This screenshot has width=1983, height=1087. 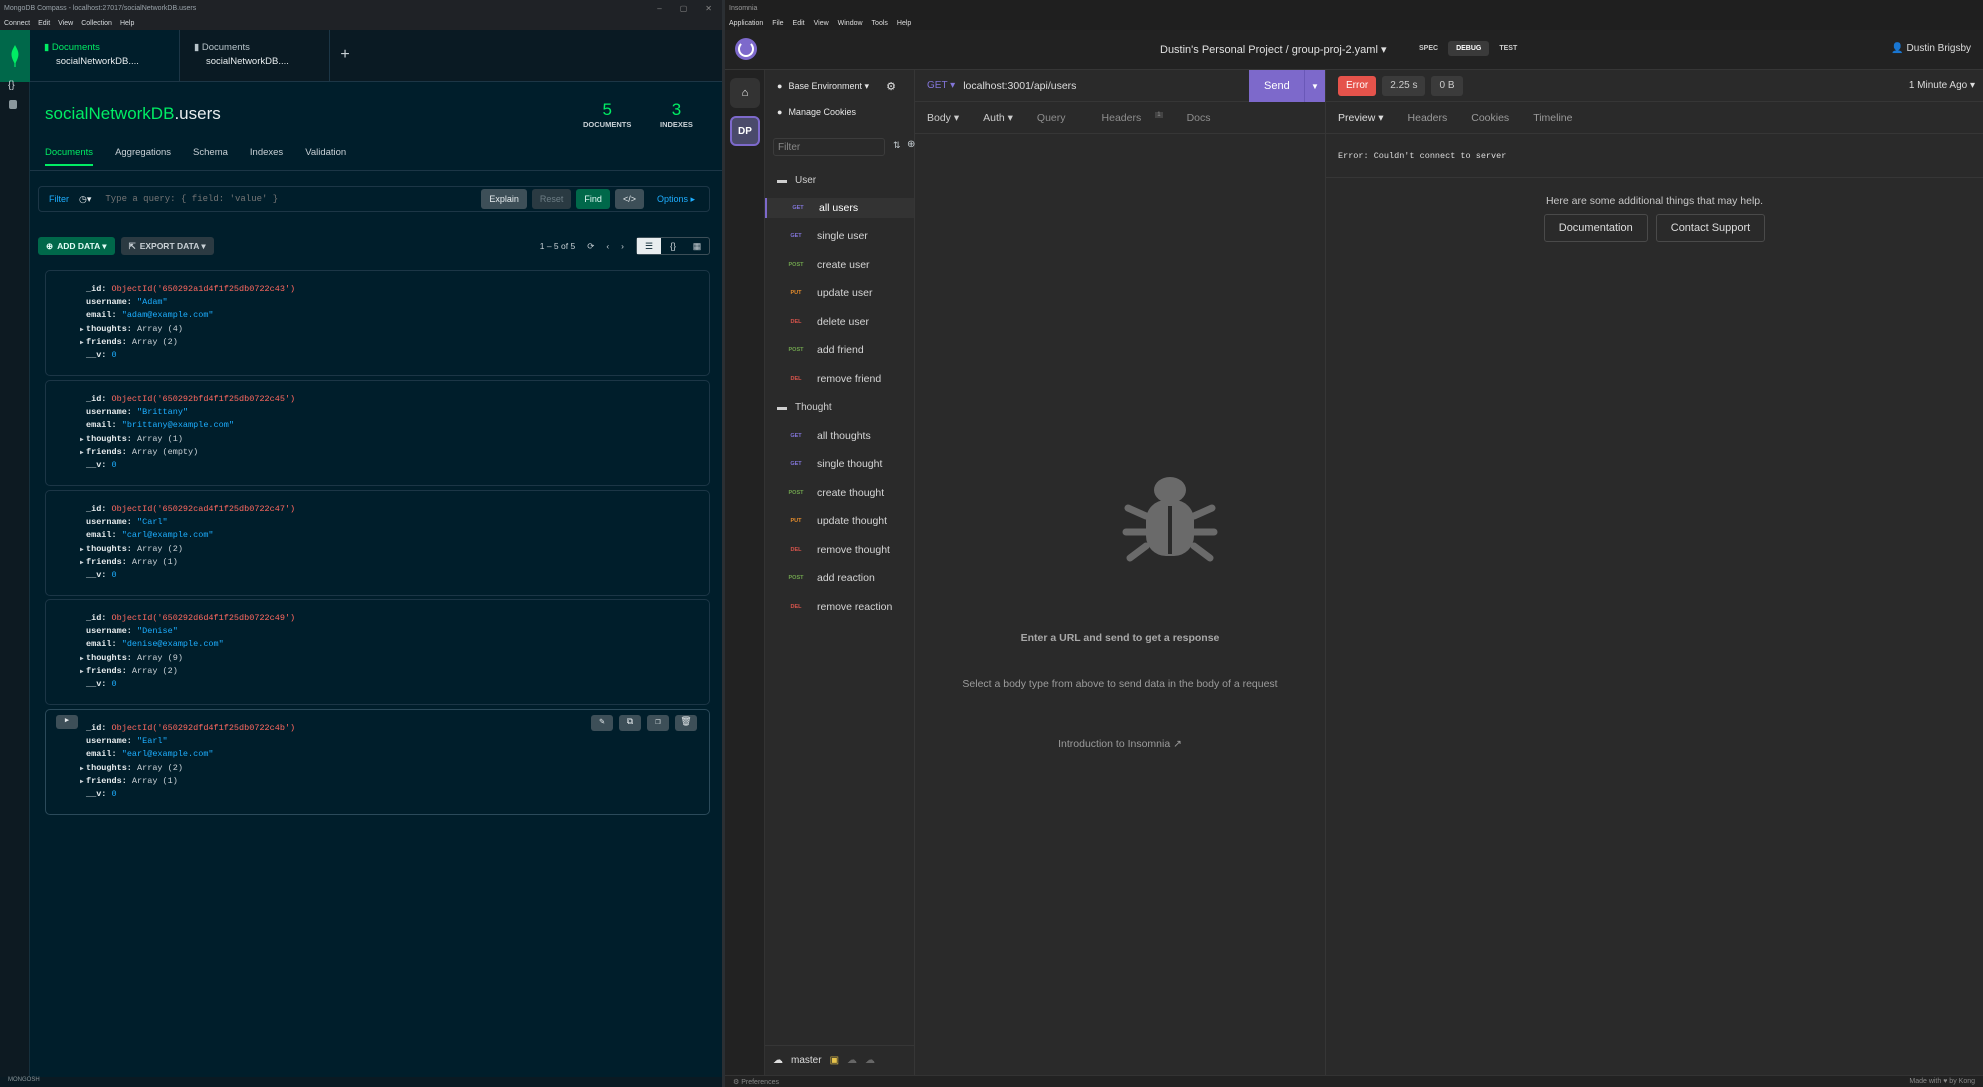 What do you see at coordinates (943, 118) in the screenshot?
I see `tab-body: Body ▾` at bounding box center [943, 118].